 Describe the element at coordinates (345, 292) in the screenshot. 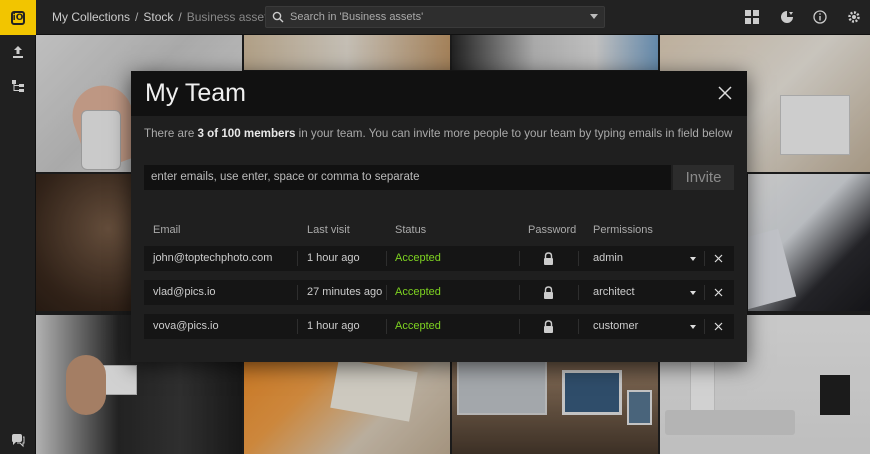

I see `member-last-visit: 27 minutes ago` at that location.